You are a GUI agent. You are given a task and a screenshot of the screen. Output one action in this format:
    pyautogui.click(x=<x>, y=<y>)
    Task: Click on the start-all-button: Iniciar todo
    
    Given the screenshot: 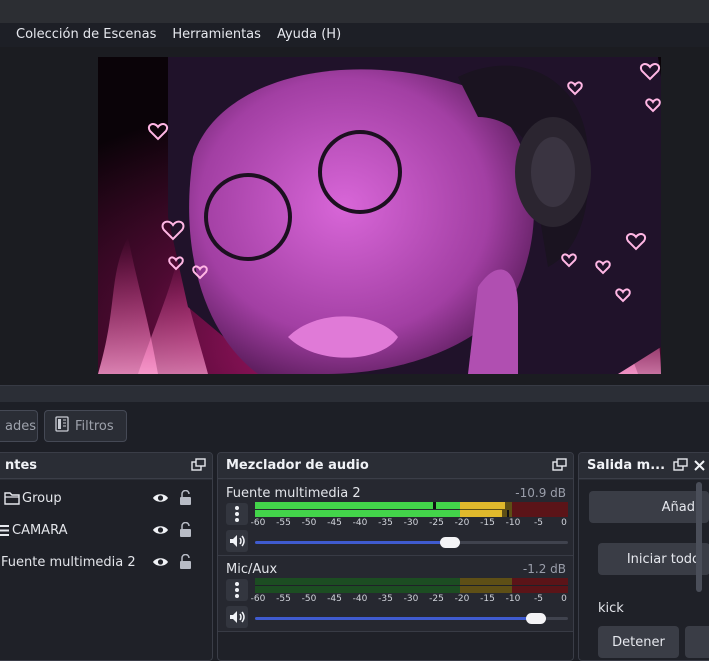 What is the action you would take?
    pyautogui.click(x=653, y=559)
    